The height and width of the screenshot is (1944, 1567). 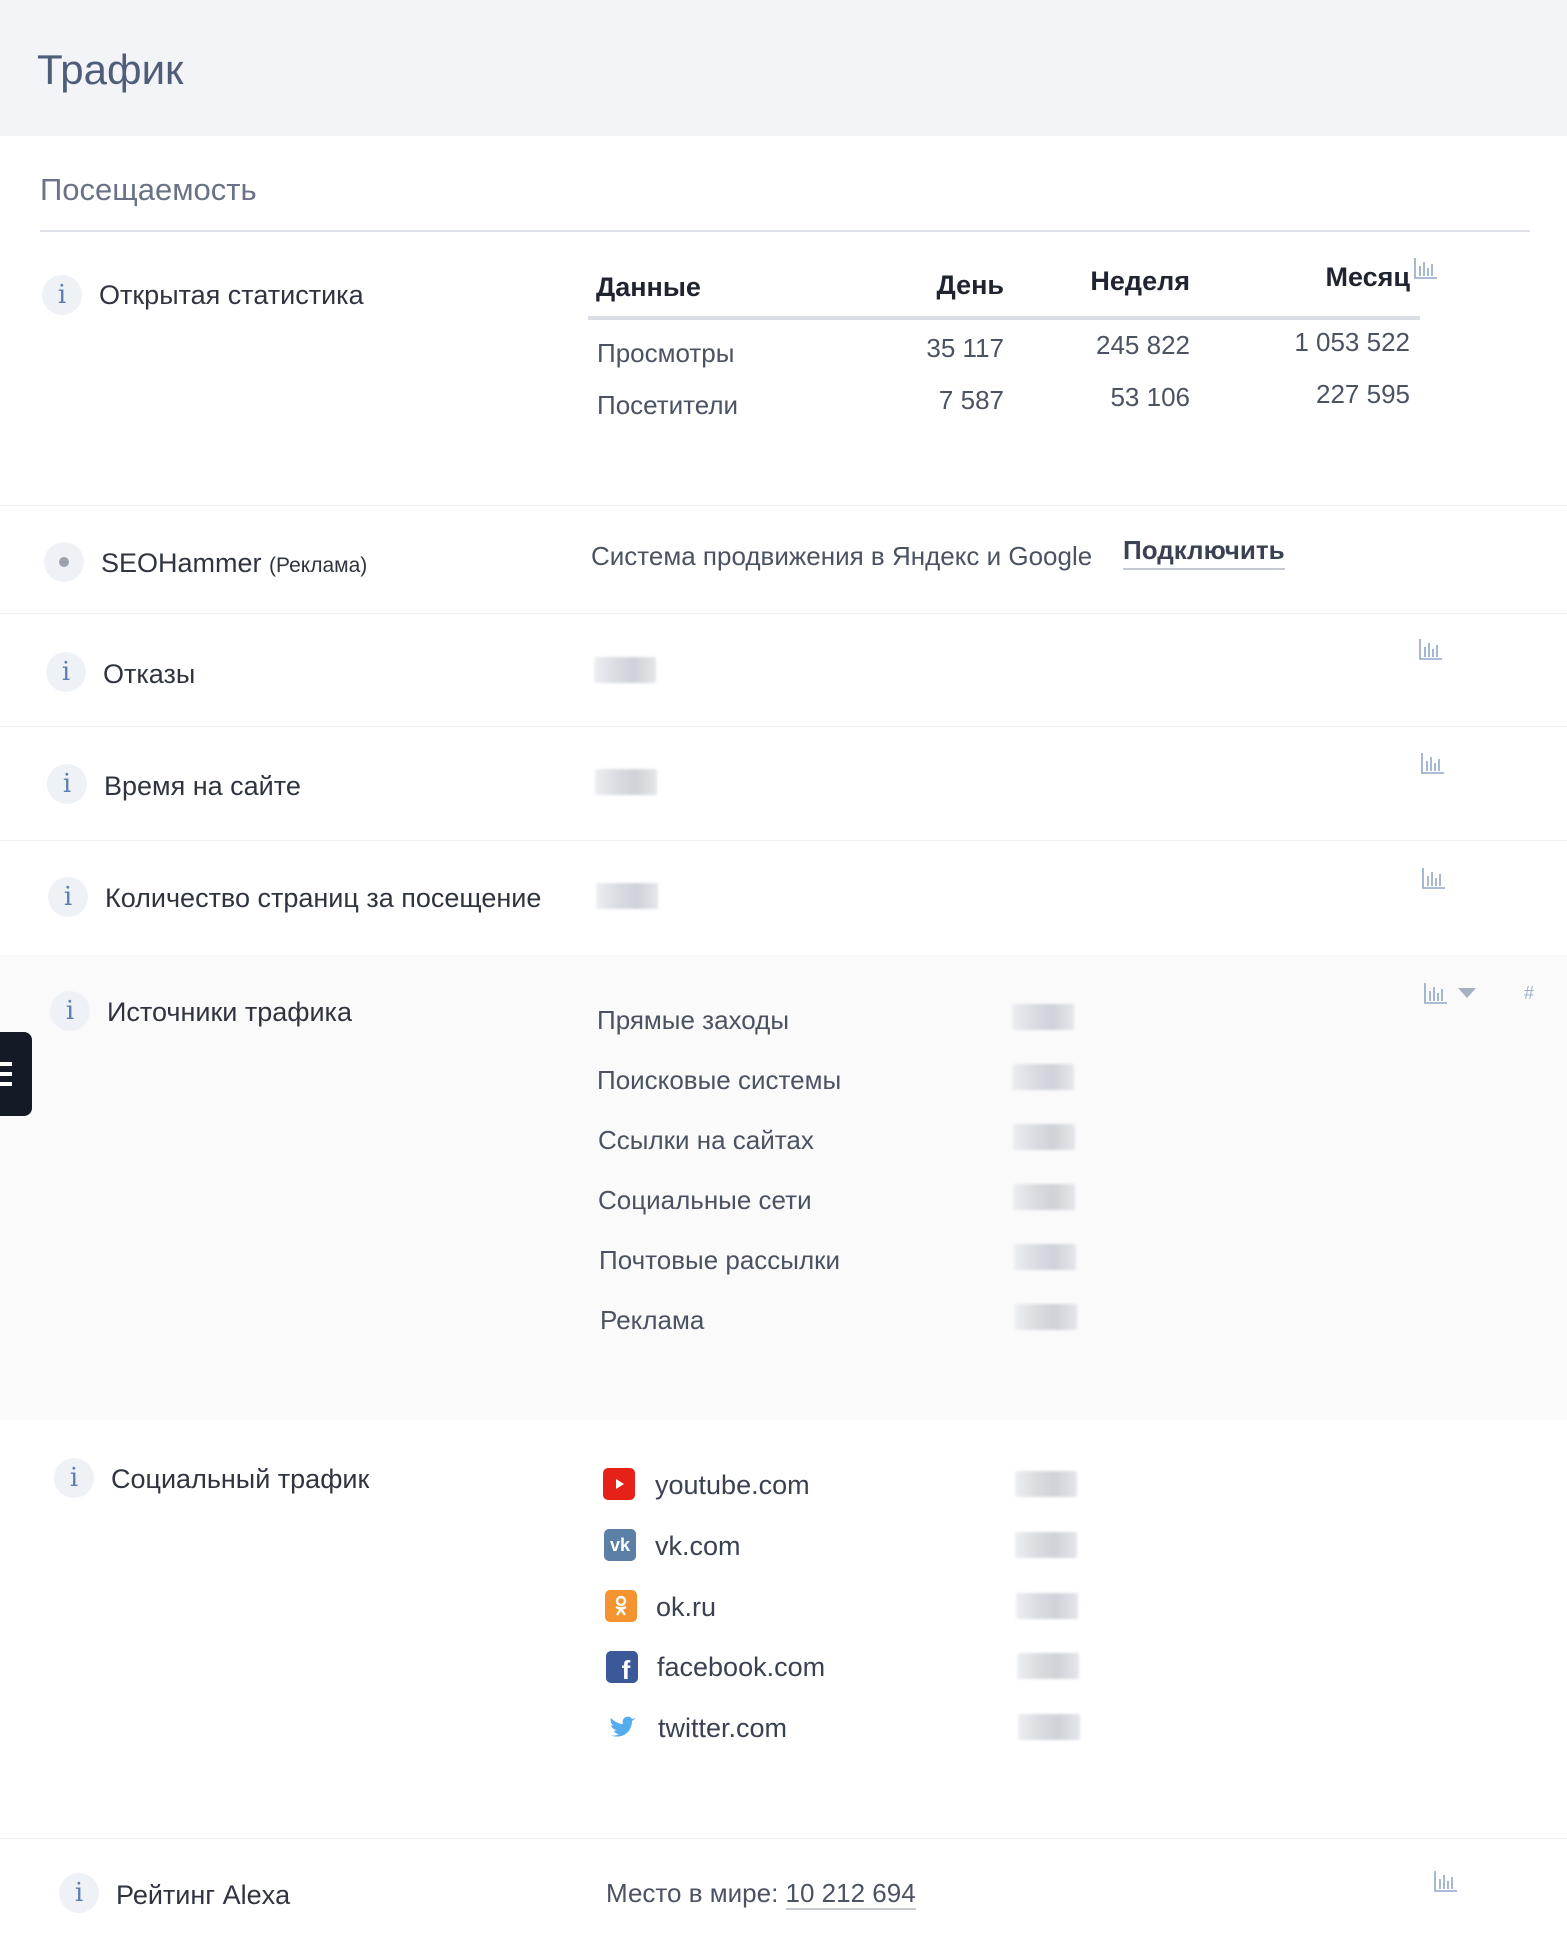 What do you see at coordinates (706, 1140) in the screenshot?
I see `traffic-source-item: Ссылки на сайтах` at bounding box center [706, 1140].